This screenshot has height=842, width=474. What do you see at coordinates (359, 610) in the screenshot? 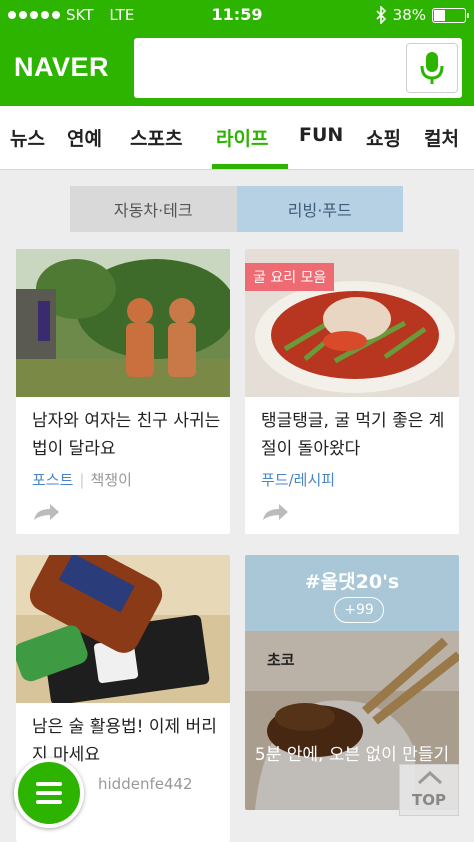
I see `tag-count-badge: +99` at bounding box center [359, 610].